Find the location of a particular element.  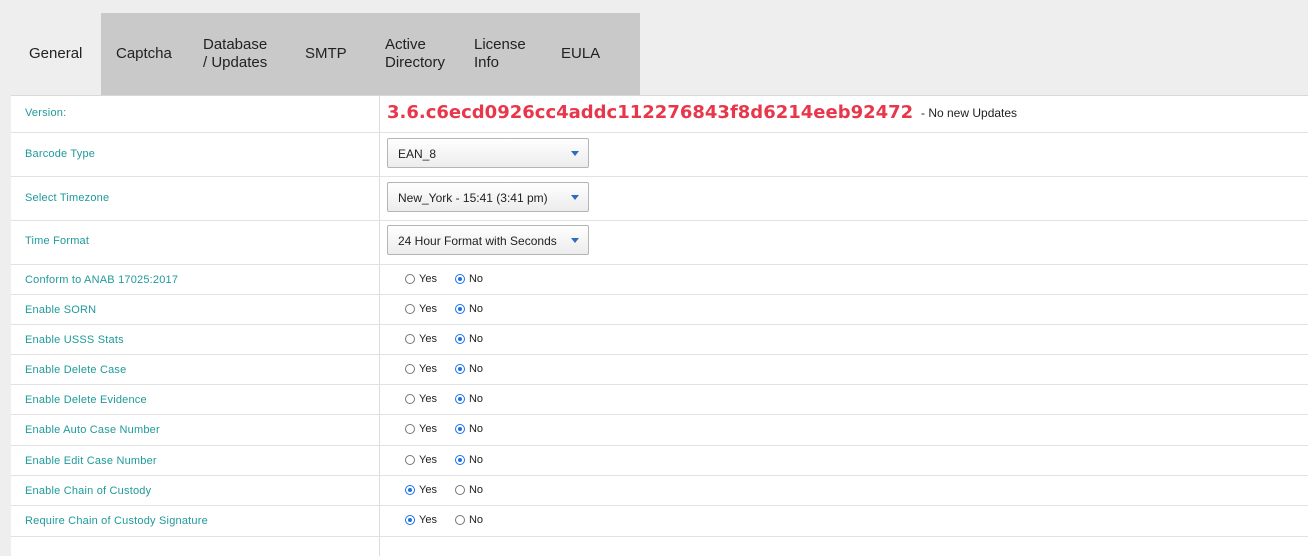

tab-active-directory: Active Directory is located at coordinates (416, 54).